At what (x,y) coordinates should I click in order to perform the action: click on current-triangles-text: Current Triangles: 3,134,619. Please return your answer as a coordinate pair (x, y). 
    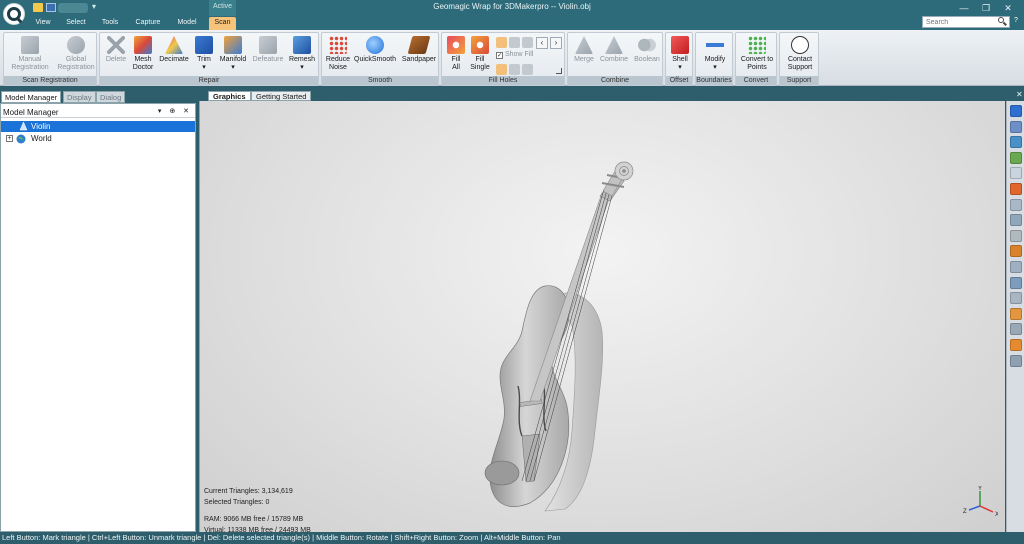
    Looking at the image, I should click on (248, 491).